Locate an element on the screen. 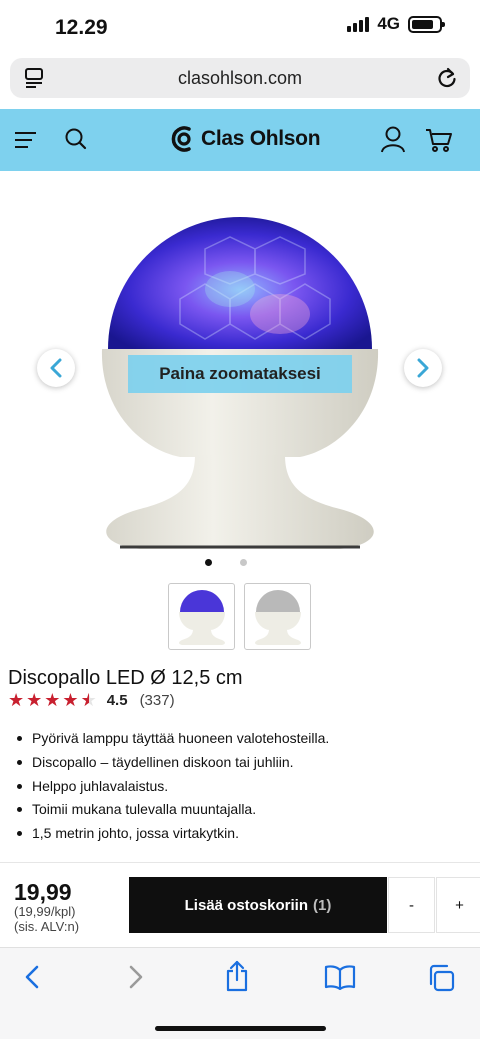 The width and height of the screenshot is (480, 1039). chevron-left-icon is located at coordinates (56, 368).